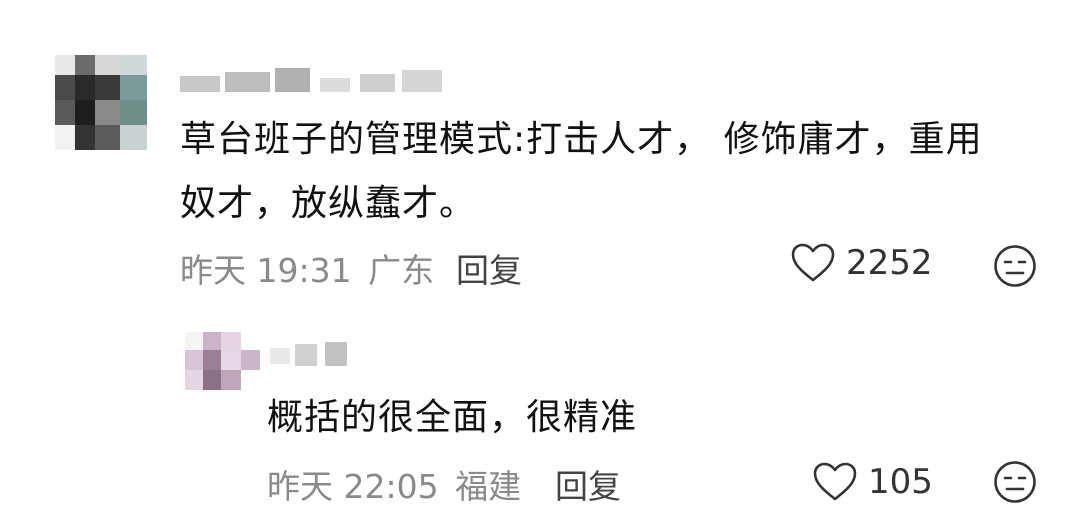 This screenshot has width=1080, height=525. Describe the element at coordinates (889, 263) in the screenshot. I see `like-count: 2252` at that location.